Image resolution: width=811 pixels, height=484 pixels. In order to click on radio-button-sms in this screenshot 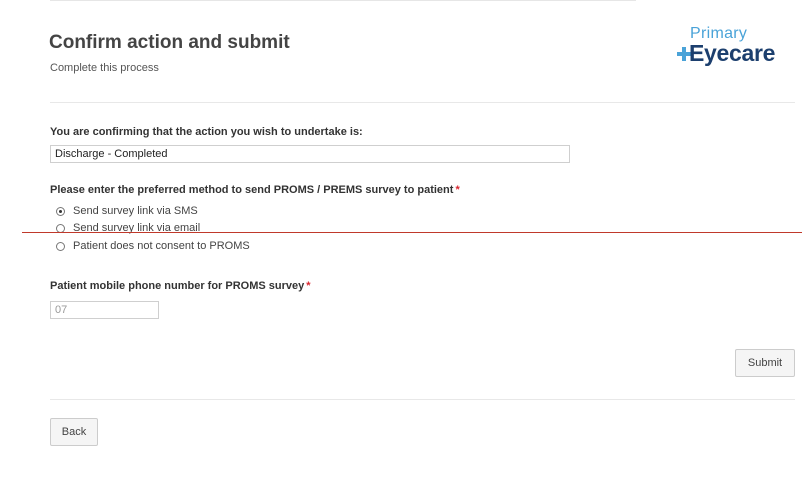, I will do `click(60, 211)`.